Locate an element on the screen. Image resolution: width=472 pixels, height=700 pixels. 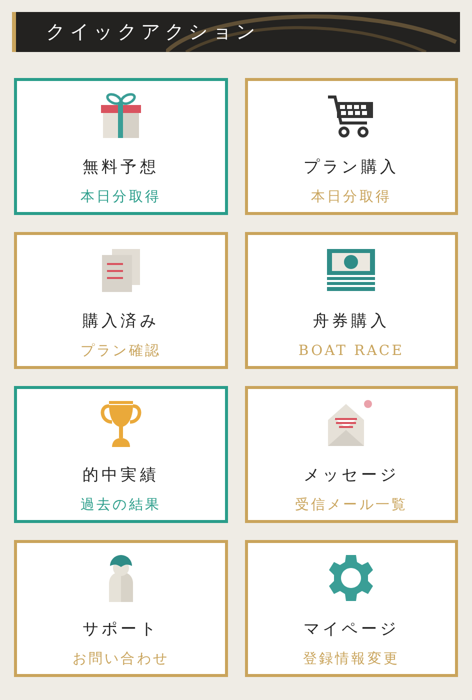
card-subtitle: BOAT RACE is located at coordinates (351, 351).